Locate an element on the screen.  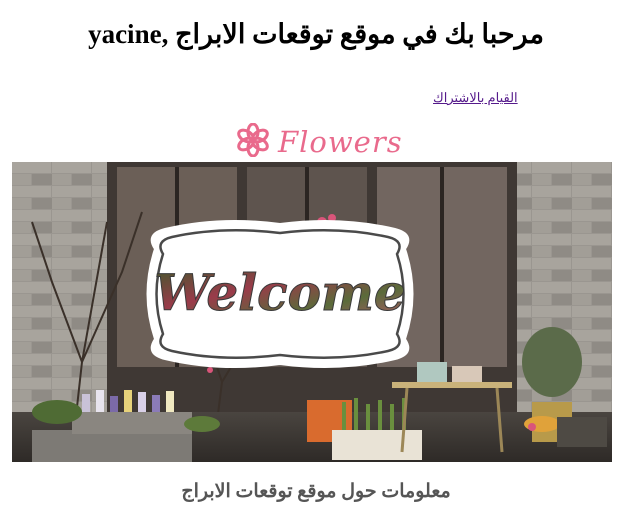
flower-icon is located at coordinates (253, 142).